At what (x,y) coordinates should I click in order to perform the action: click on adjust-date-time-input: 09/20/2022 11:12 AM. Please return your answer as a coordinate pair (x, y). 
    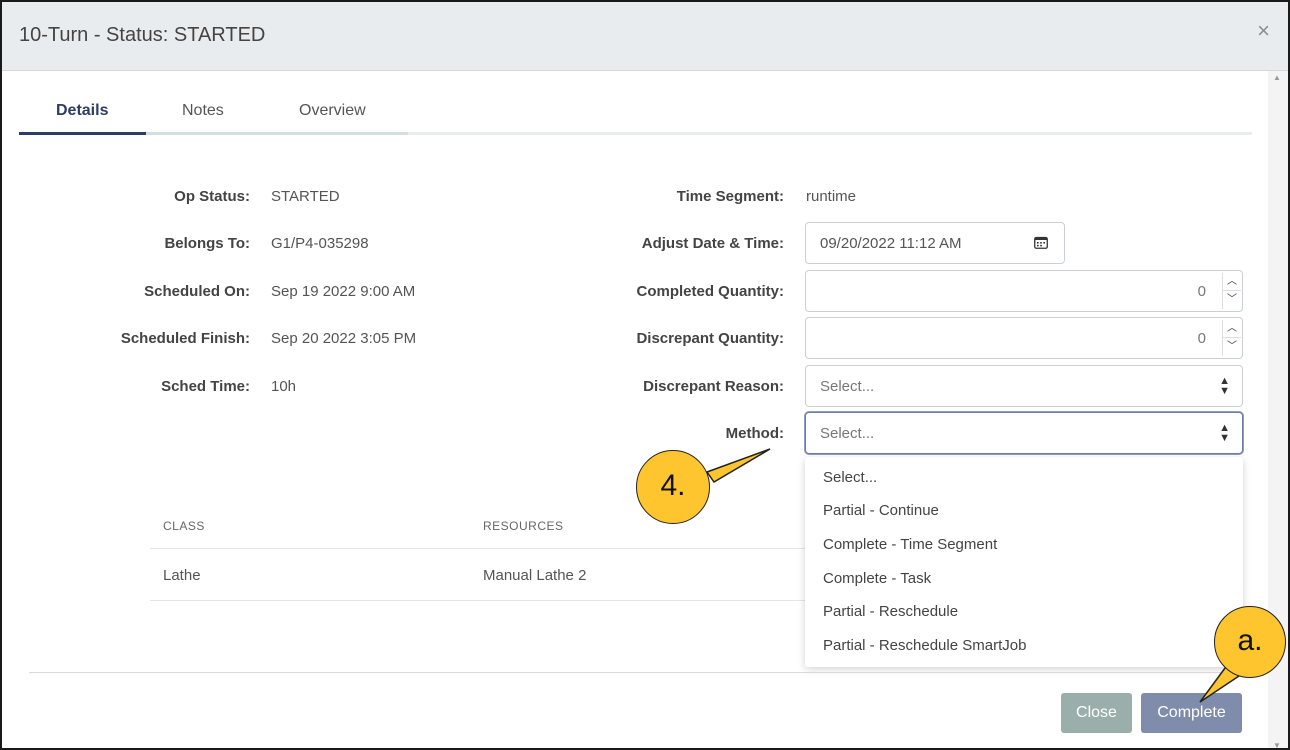
    Looking at the image, I should click on (935, 243).